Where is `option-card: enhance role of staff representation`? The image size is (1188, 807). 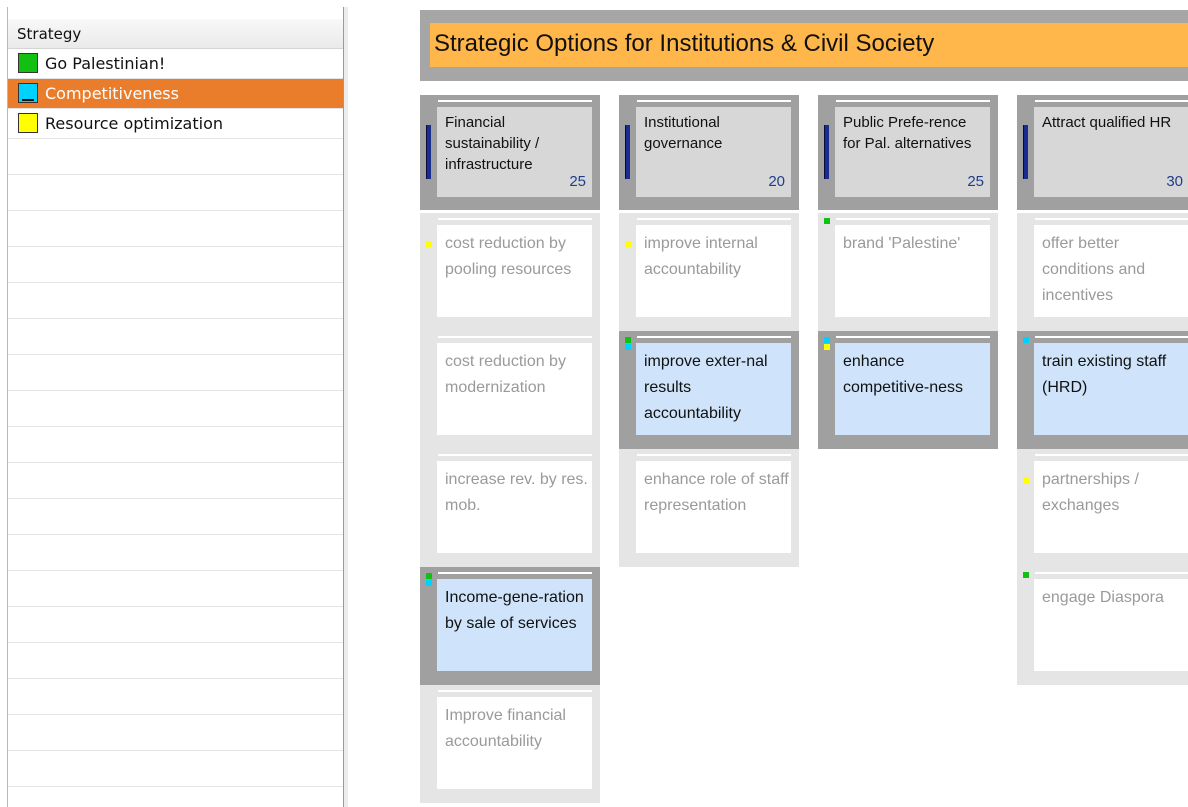 option-card: enhance role of staff representation is located at coordinates (713, 507).